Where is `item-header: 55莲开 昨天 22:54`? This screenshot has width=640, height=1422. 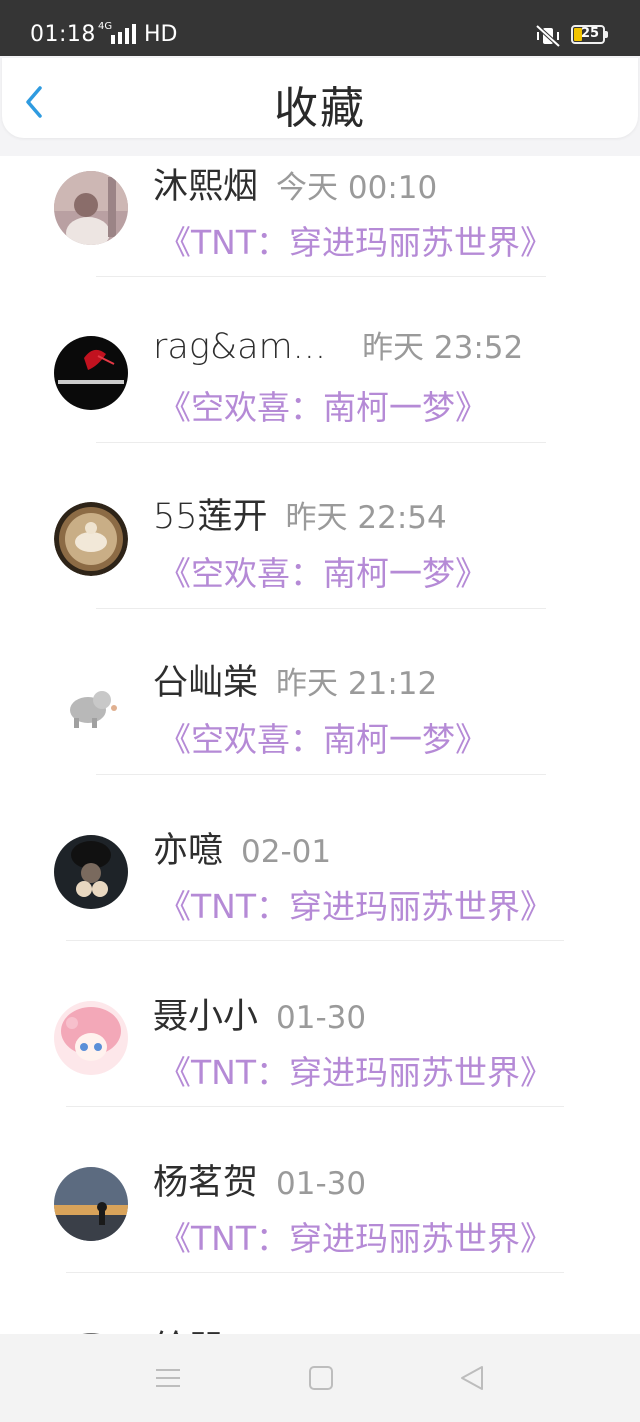 item-header: 55莲开 昨天 22:54 is located at coordinates (300, 513).